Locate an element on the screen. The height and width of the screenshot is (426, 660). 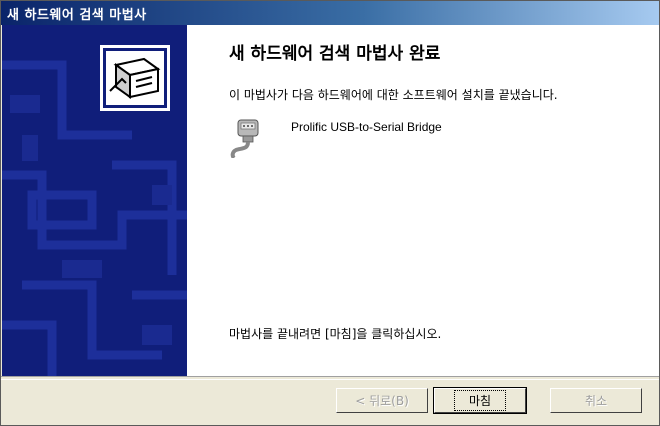
completion-description: 이 마법사가 다음 하드웨어에 대한 소프트웨어 설치를 끝냈습니다. is located at coordinates (393, 95).